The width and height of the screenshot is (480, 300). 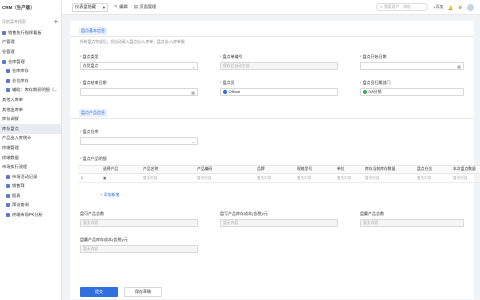 I want to click on surplus-amount-field: 暂无内容, so click(x=139, y=249).